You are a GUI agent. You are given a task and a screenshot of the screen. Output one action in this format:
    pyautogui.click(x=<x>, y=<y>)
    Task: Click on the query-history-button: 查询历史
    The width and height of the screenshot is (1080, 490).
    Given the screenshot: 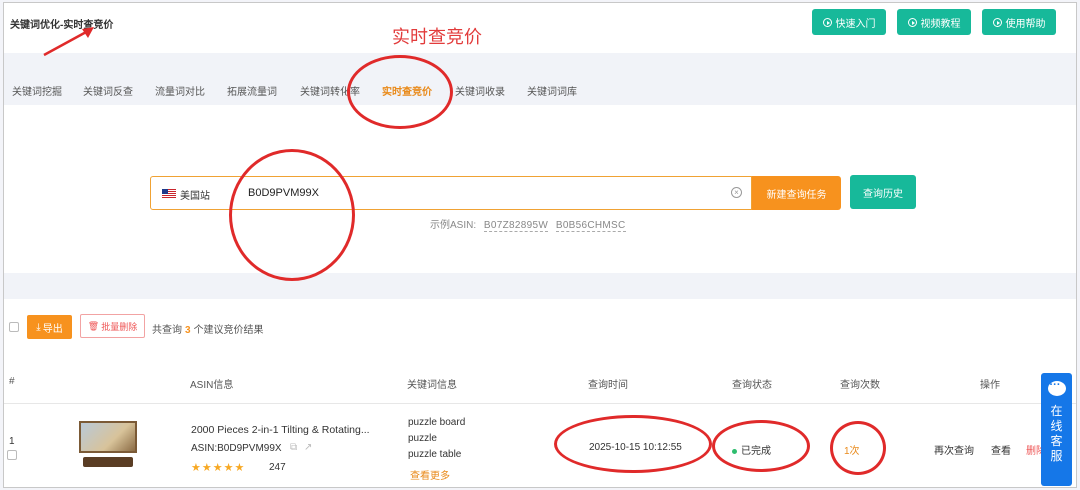 What is the action you would take?
    pyautogui.click(x=883, y=192)
    